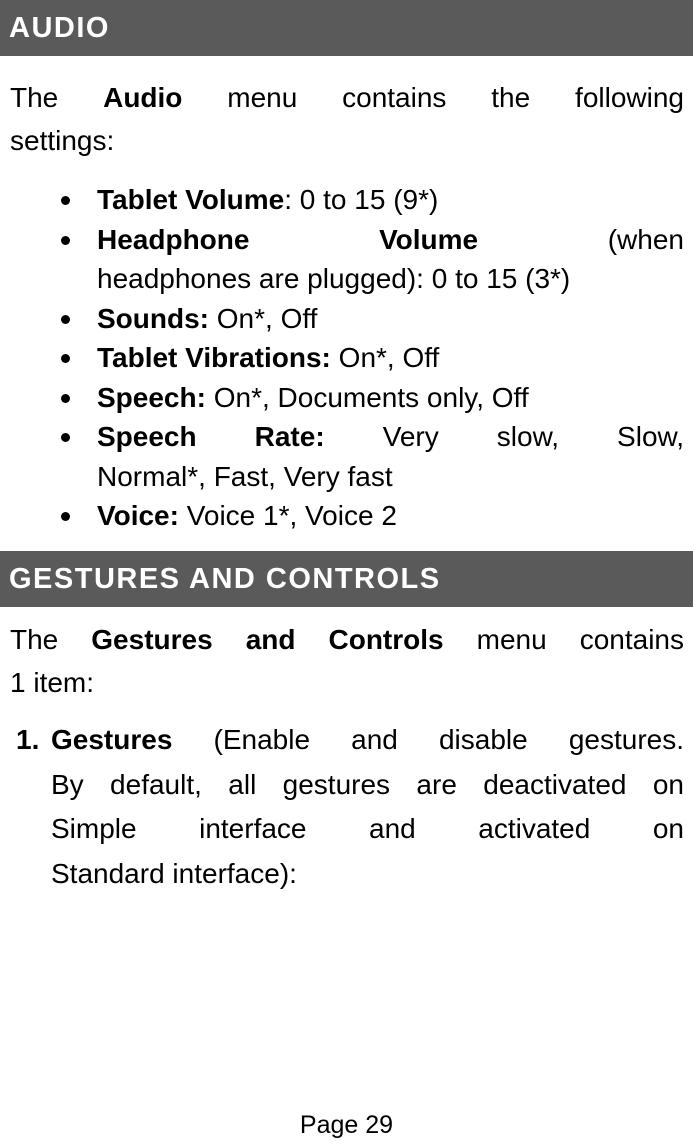  What do you see at coordinates (346, 1125) in the screenshot?
I see `page-number: Page 29` at bounding box center [346, 1125].